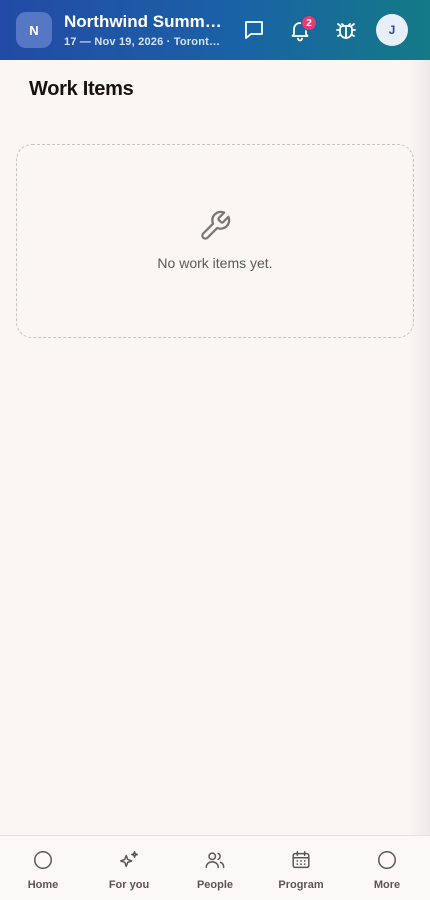 The height and width of the screenshot is (900, 430). I want to click on nav-label-program: Program, so click(301, 885).